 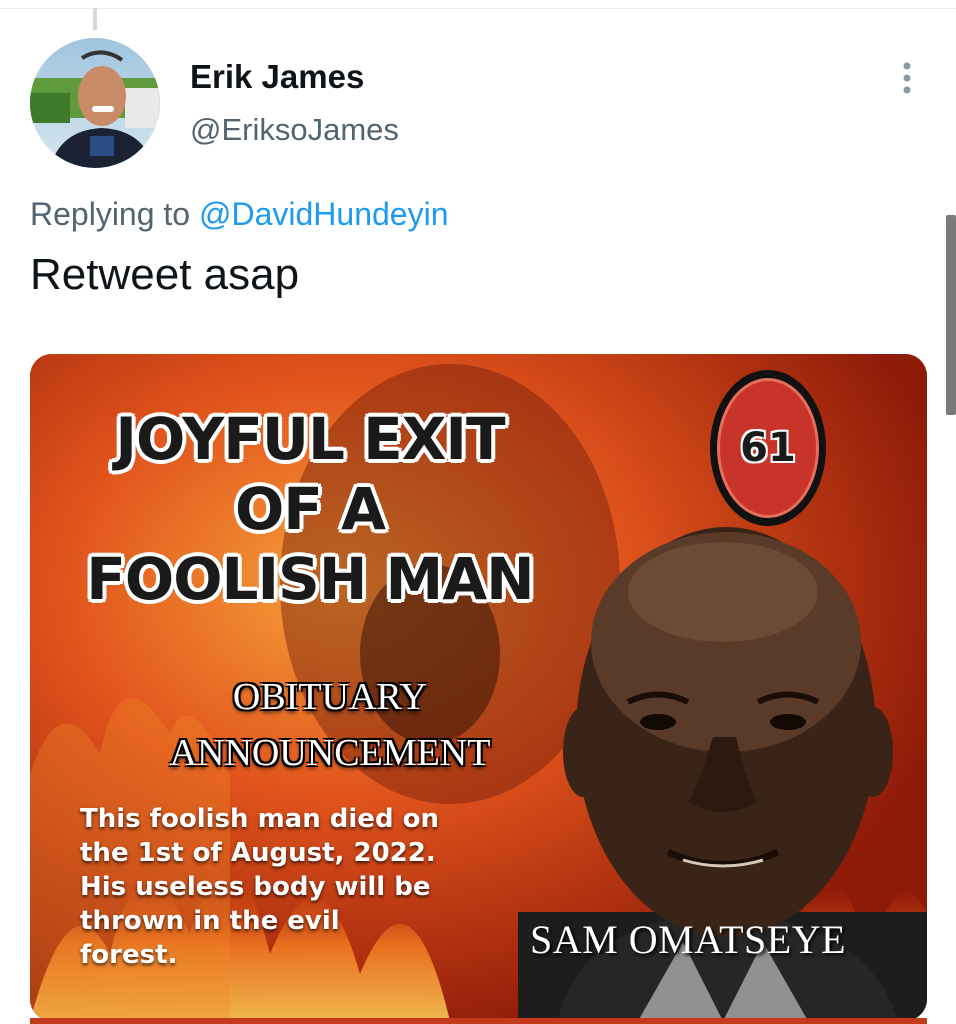 I want to click on more-vertical-icon, so click(x=907, y=78).